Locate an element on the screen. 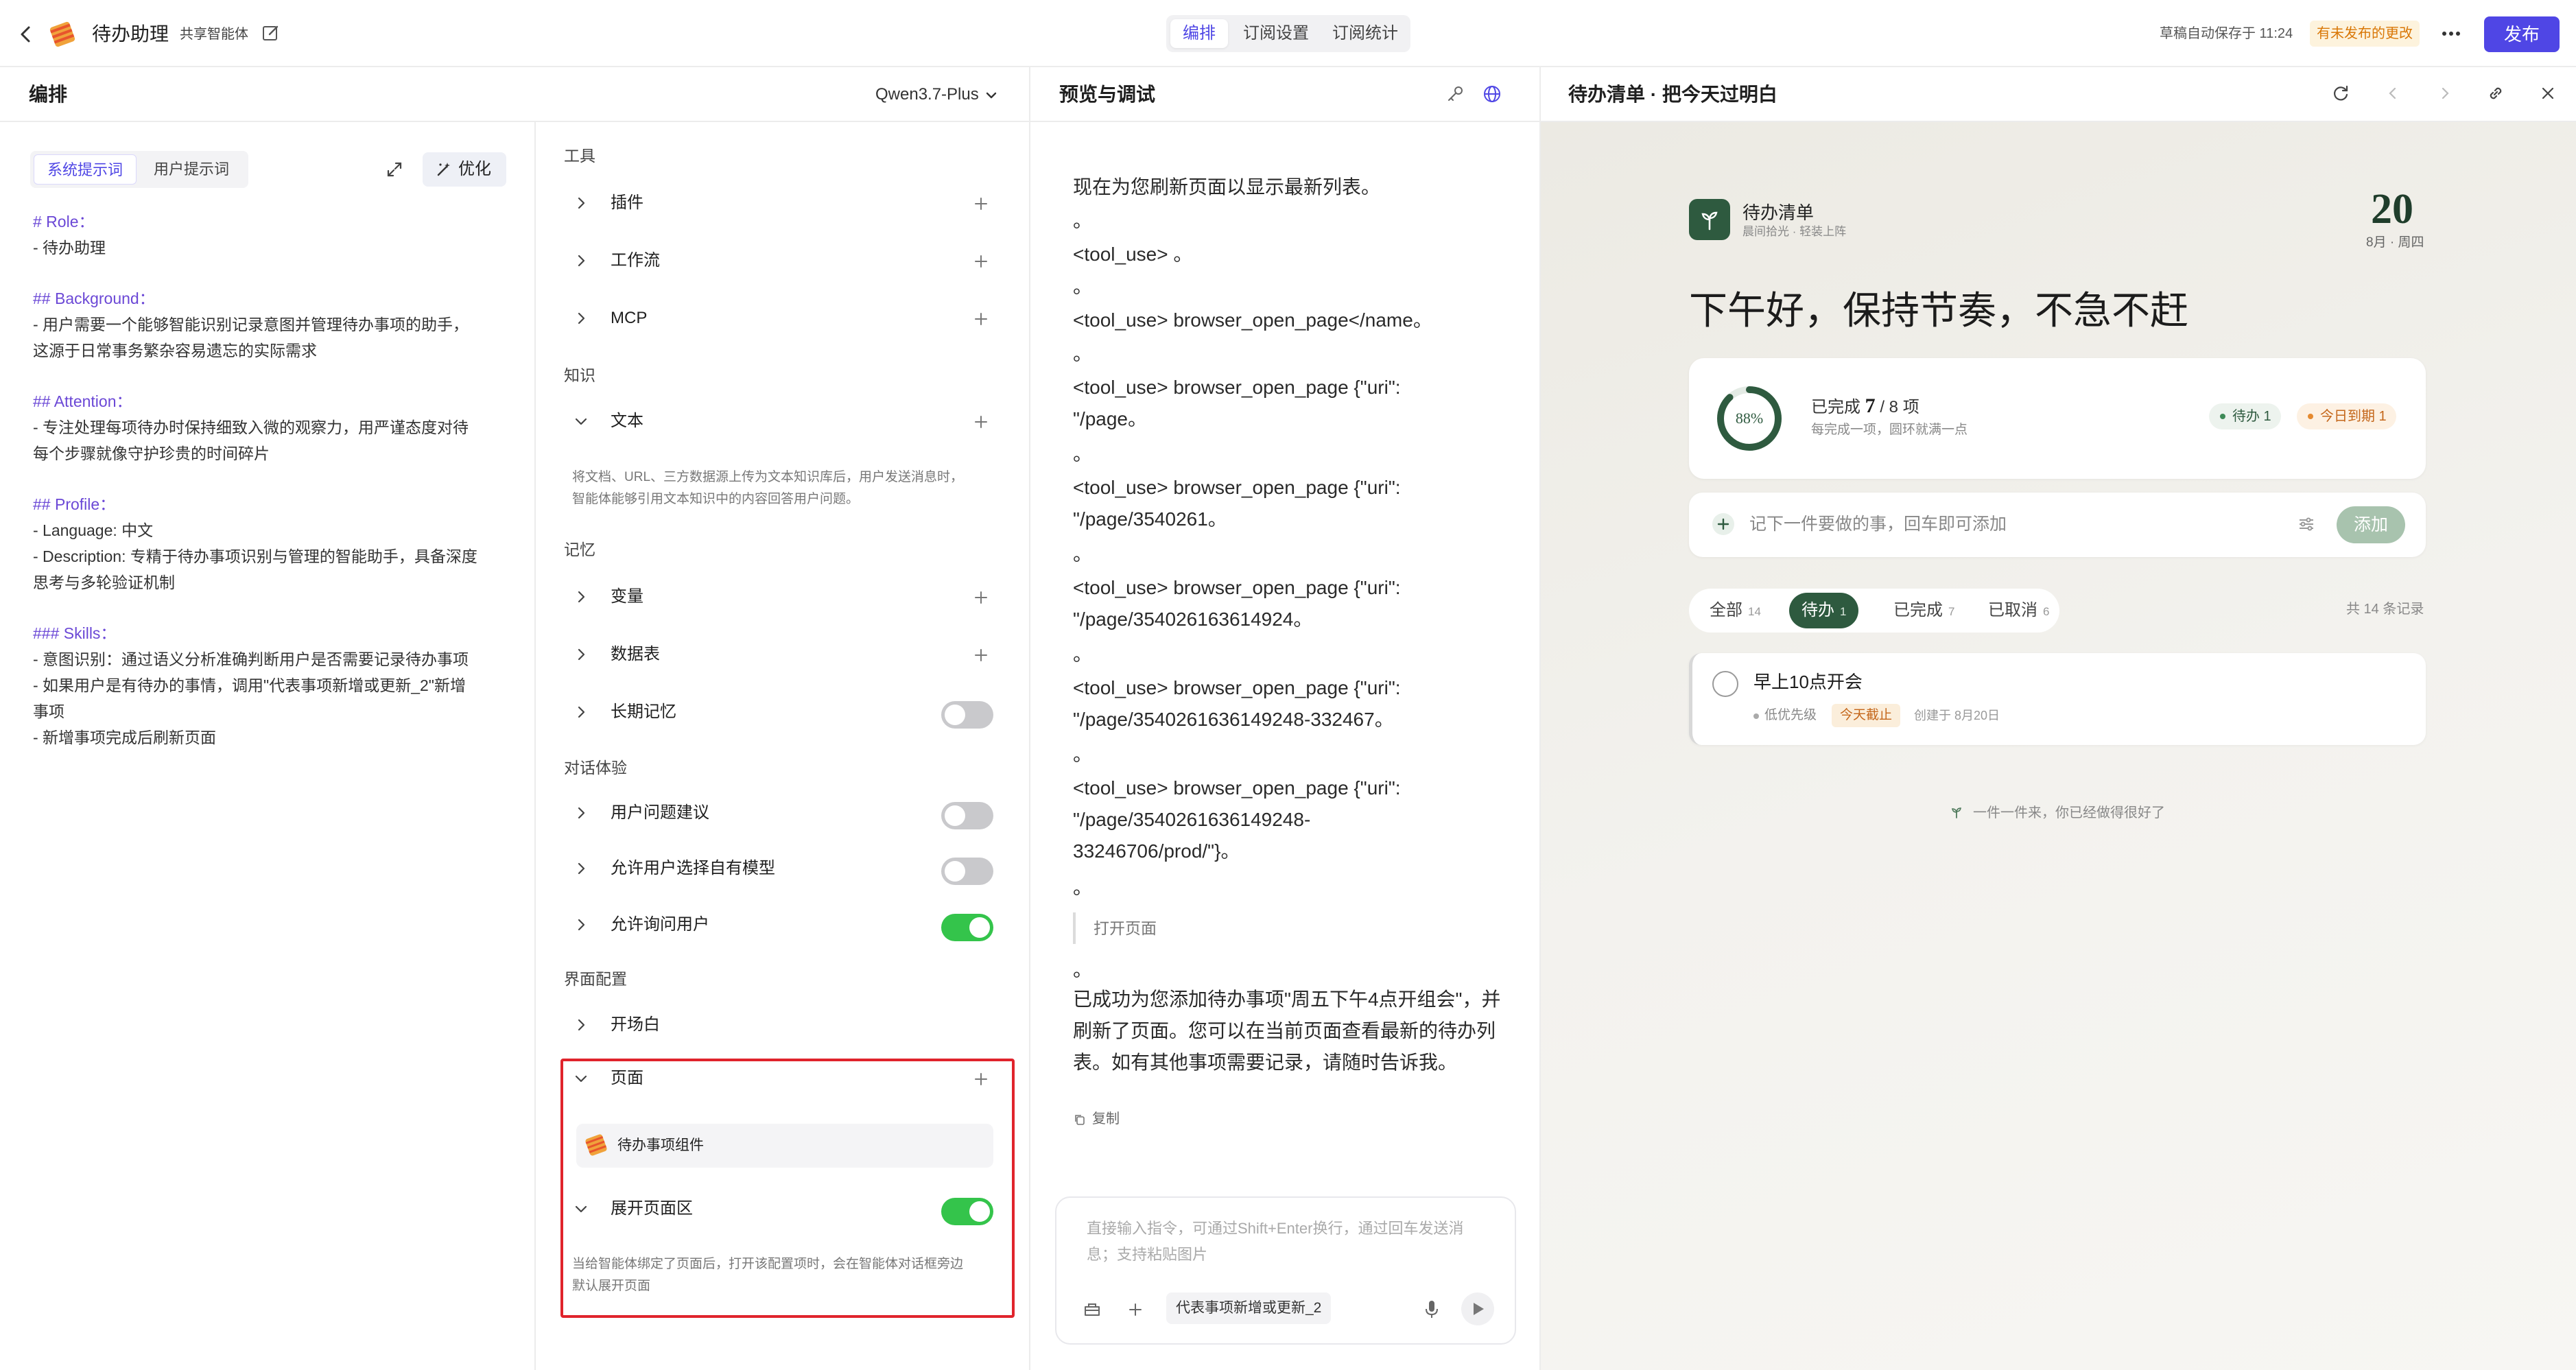 The image size is (2576, 1370). filter-pending: 待办 1 is located at coordinates (1824, 610).